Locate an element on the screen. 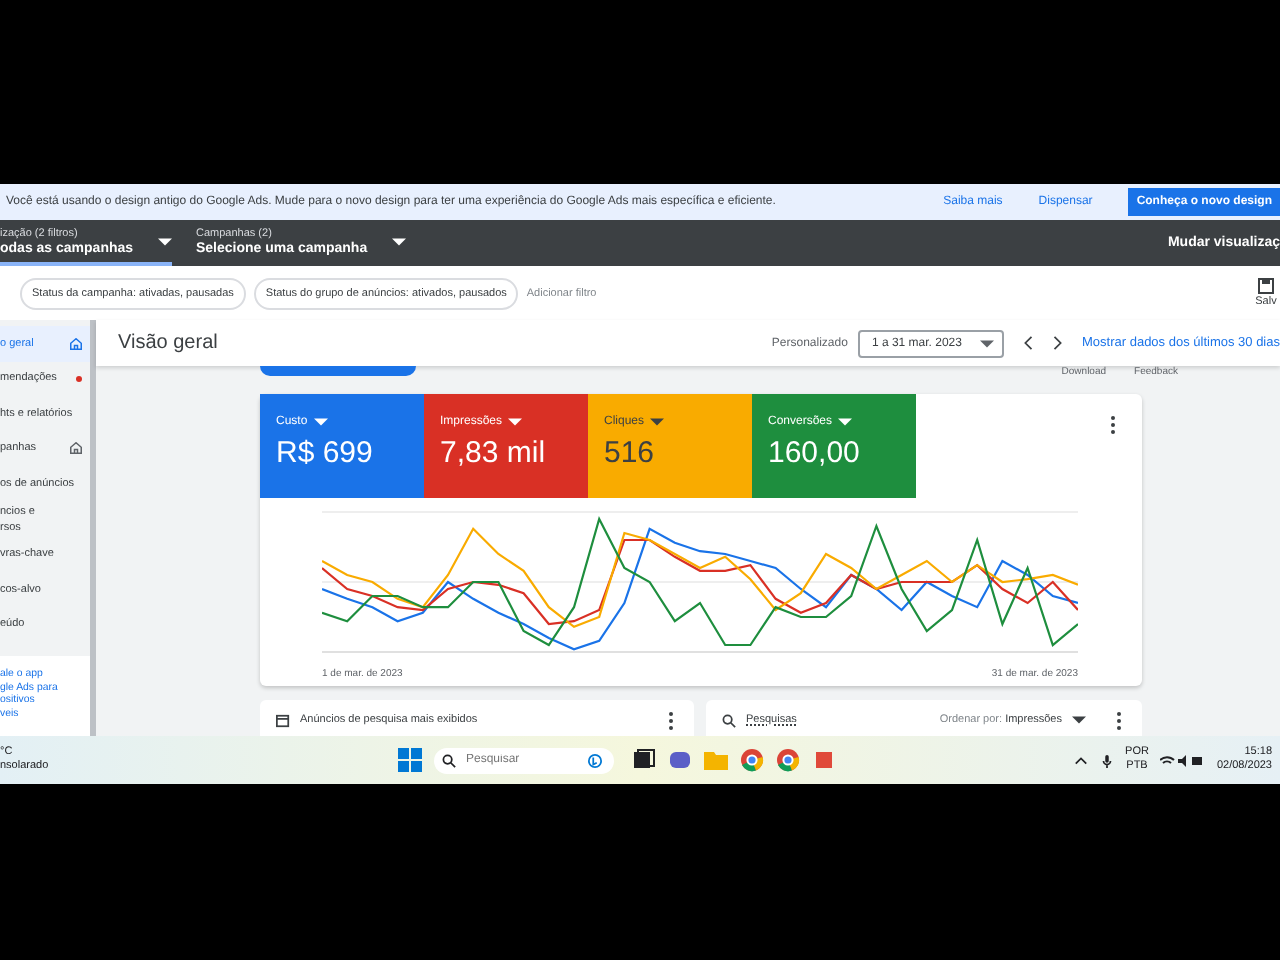 This screenshot has height=960, width=1280. ad-window-icon is located at coordinates (283, 720).